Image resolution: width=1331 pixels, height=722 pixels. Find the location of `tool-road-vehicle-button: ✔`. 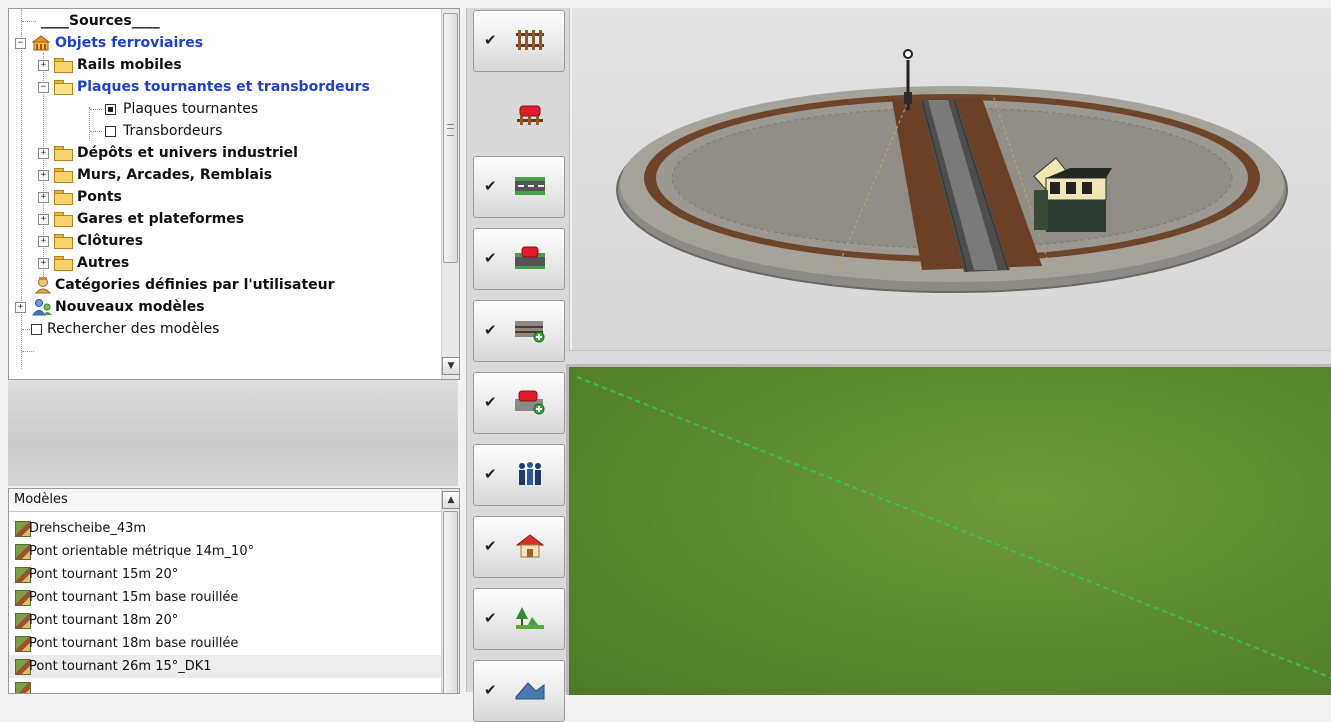

tool-road-vehicle-button: ✔ is located at coordinates (519, 259).